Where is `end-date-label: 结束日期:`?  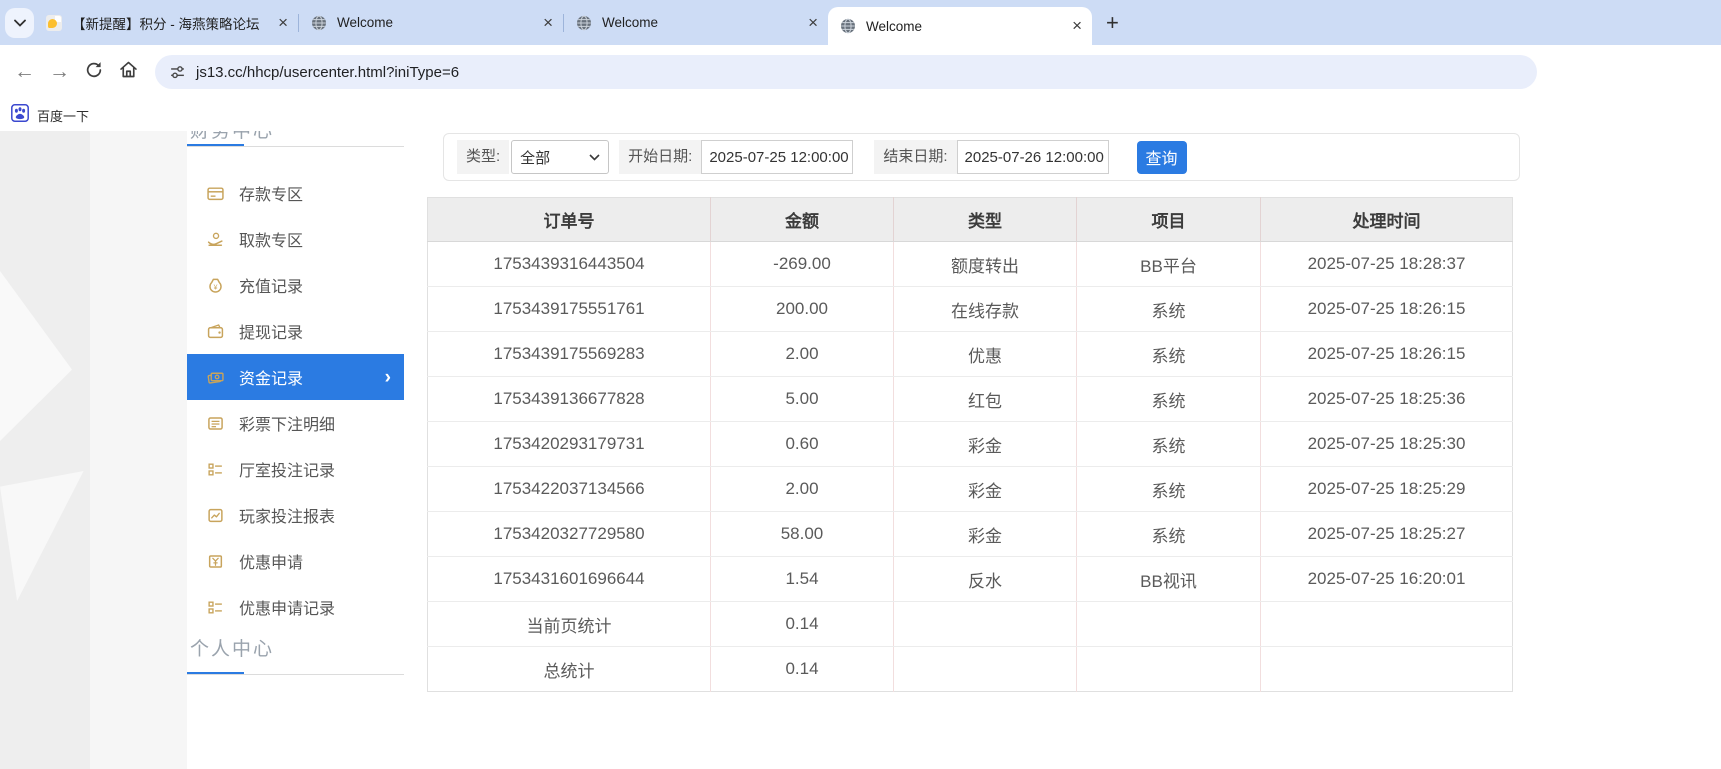 end-date-label: 结束日期: is located at coordinates (915, 157).